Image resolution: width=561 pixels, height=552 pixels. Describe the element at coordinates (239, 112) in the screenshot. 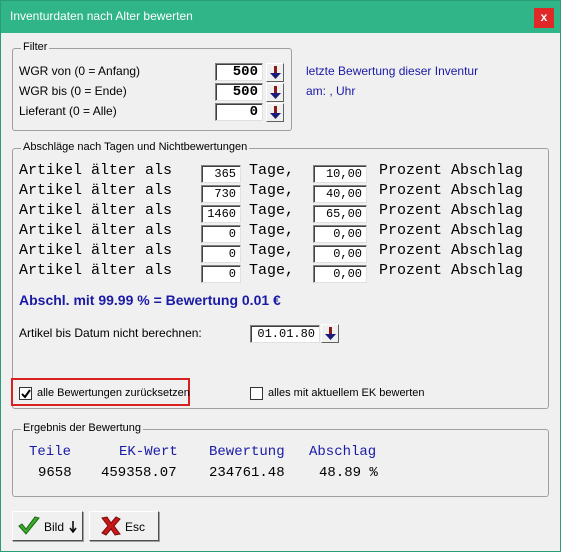

I see `lieferant-field: 0` at that location.